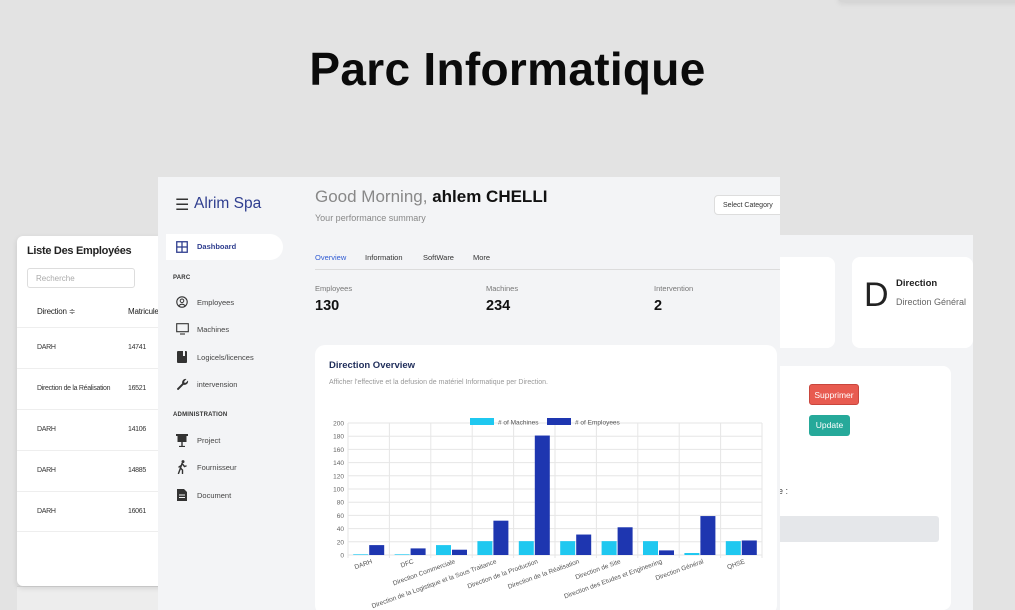 The image size is (1015, 610). Describe the element at coordinates (215, 302) in the screenshot. I see `sidebar-item-employees: Employees` at that location.